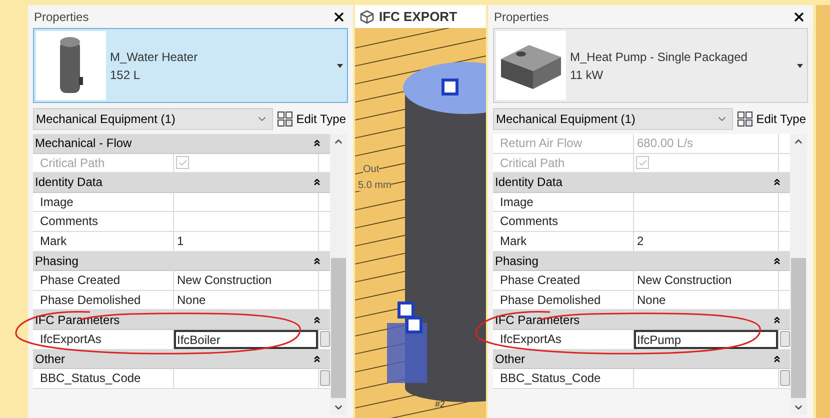  I want to click on view-label: #2, so click(440, 404).